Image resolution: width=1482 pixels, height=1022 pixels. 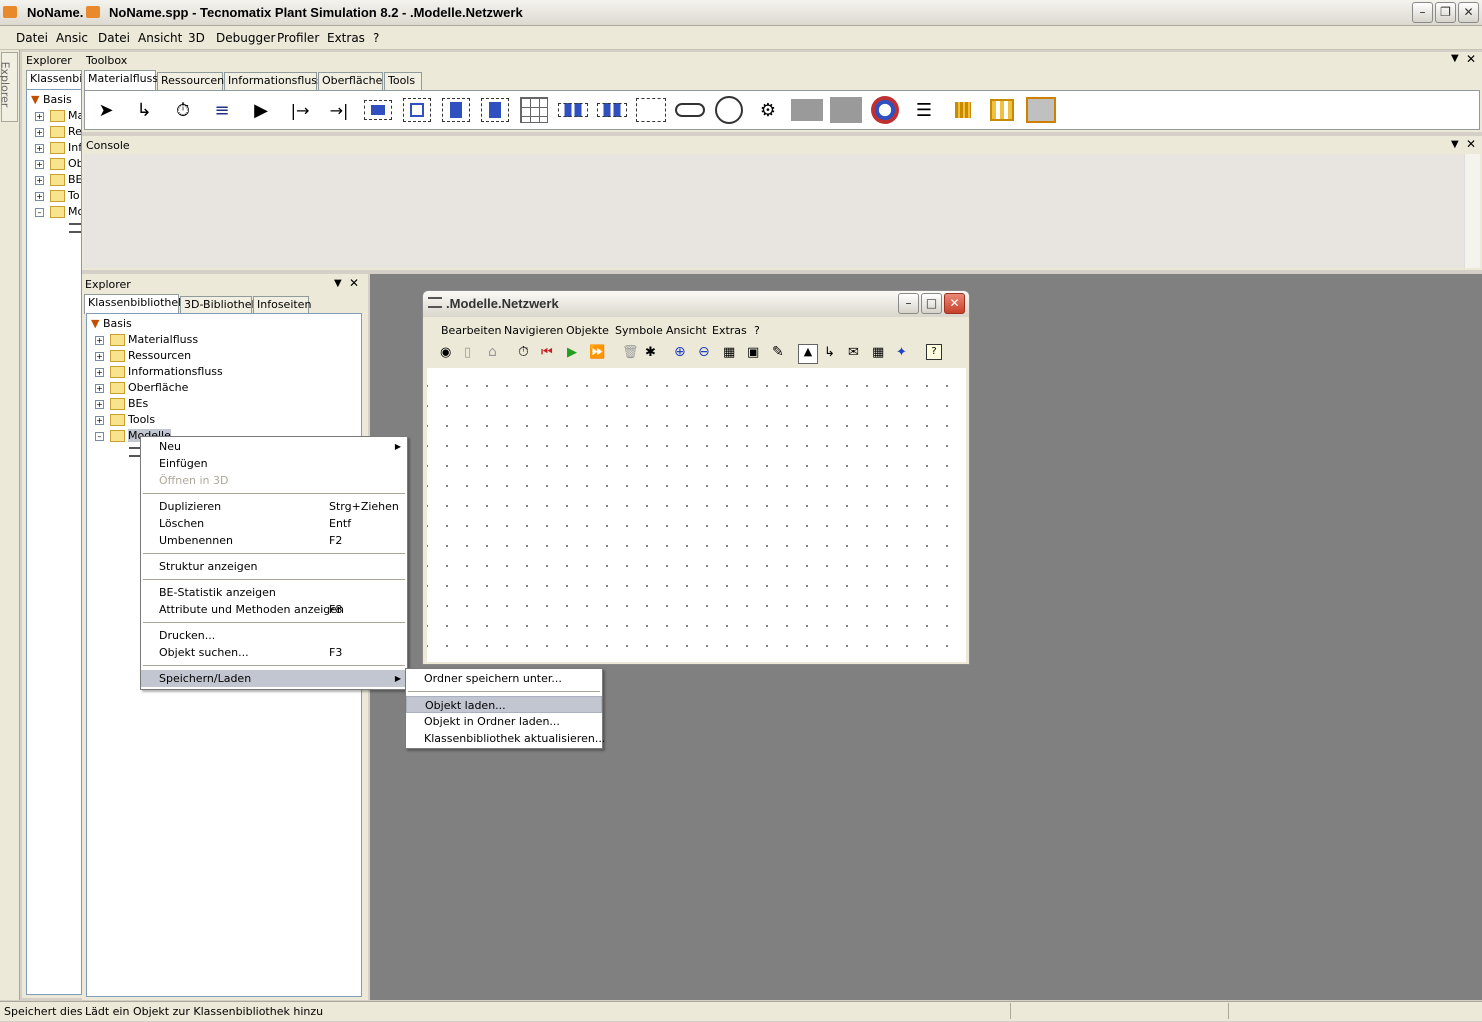 I want to click on grid-icon: ▦, so click(x=878, y=352).